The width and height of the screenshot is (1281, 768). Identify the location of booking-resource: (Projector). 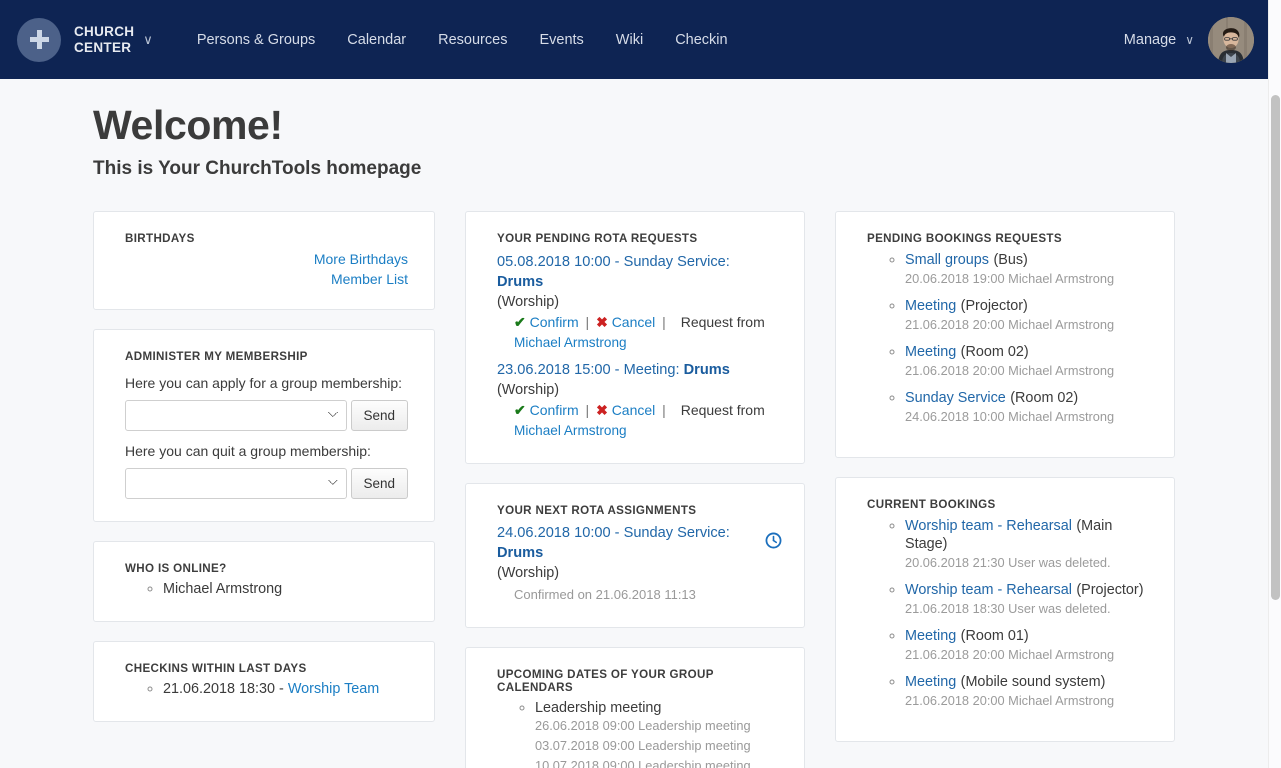
(1110, 590).